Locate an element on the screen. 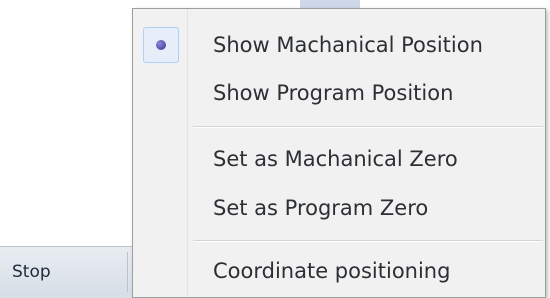 Image resolution: width=550 pixels, height=298 pixels. menu-item-label: Coordinate positioning is located at coordinates (332, 271).